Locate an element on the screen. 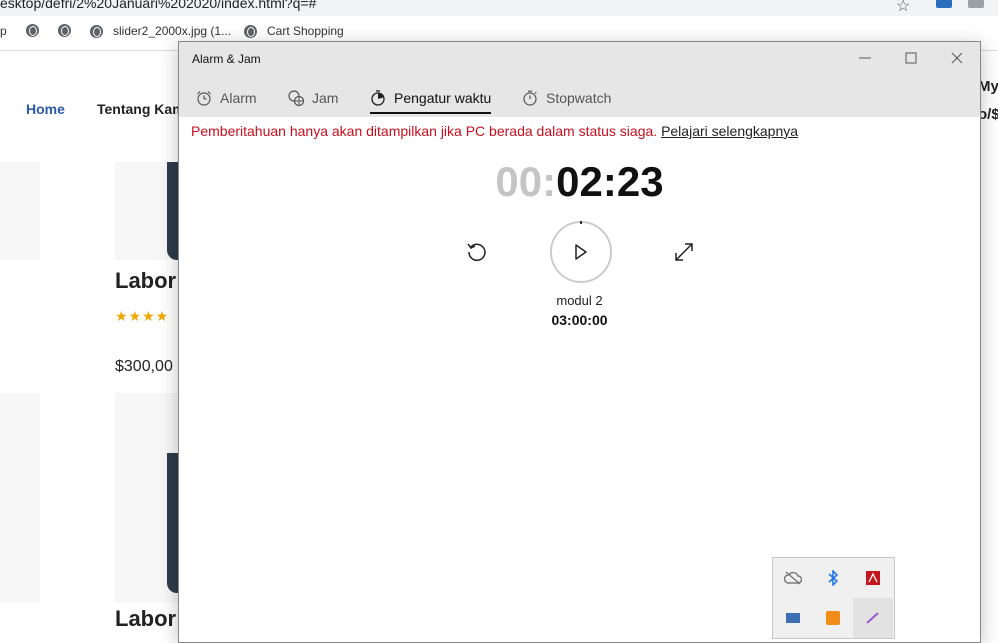 The height and width of the screenshot is (643, 998). maximize-icon is located at coordinates (911, 58).